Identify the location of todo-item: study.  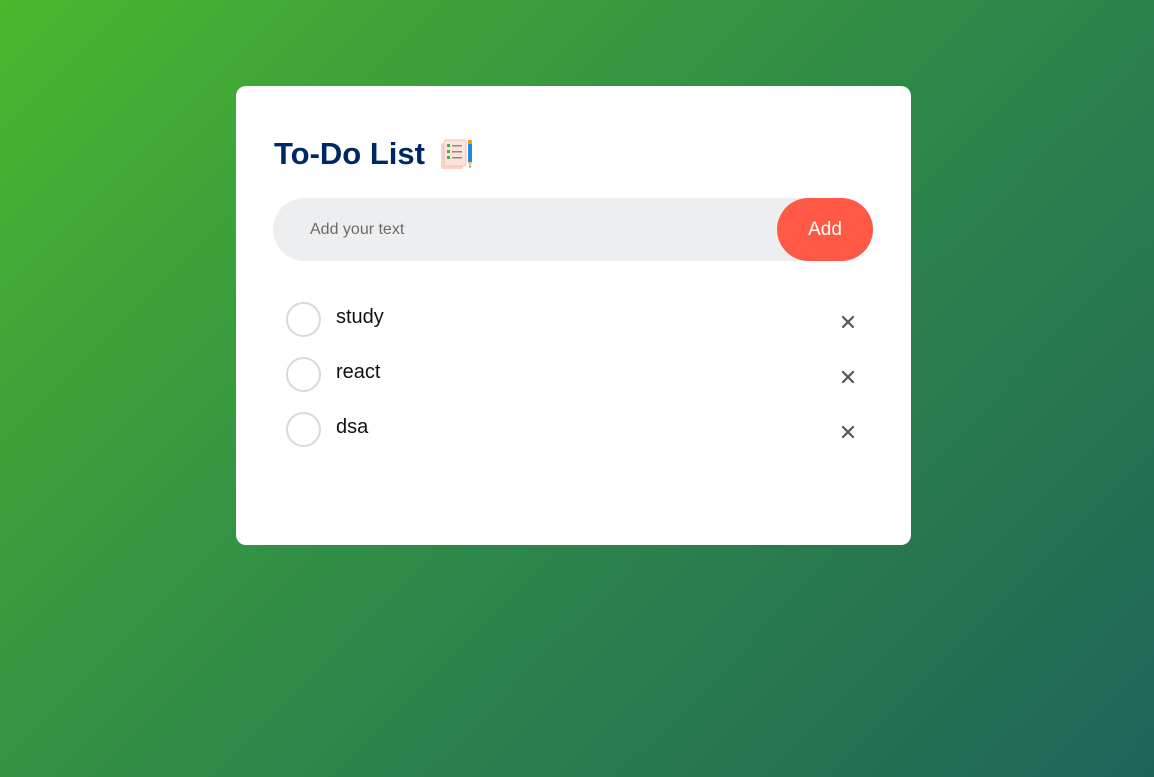
(576, 329).